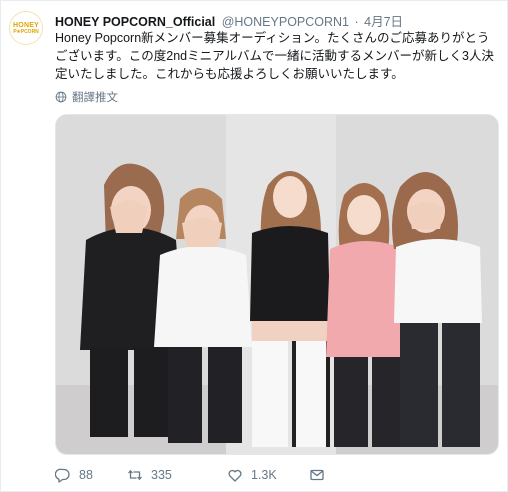 The image size is (508, 492). I want to click on tweet-actions: 88 335 1.3K, so click(190, 475).